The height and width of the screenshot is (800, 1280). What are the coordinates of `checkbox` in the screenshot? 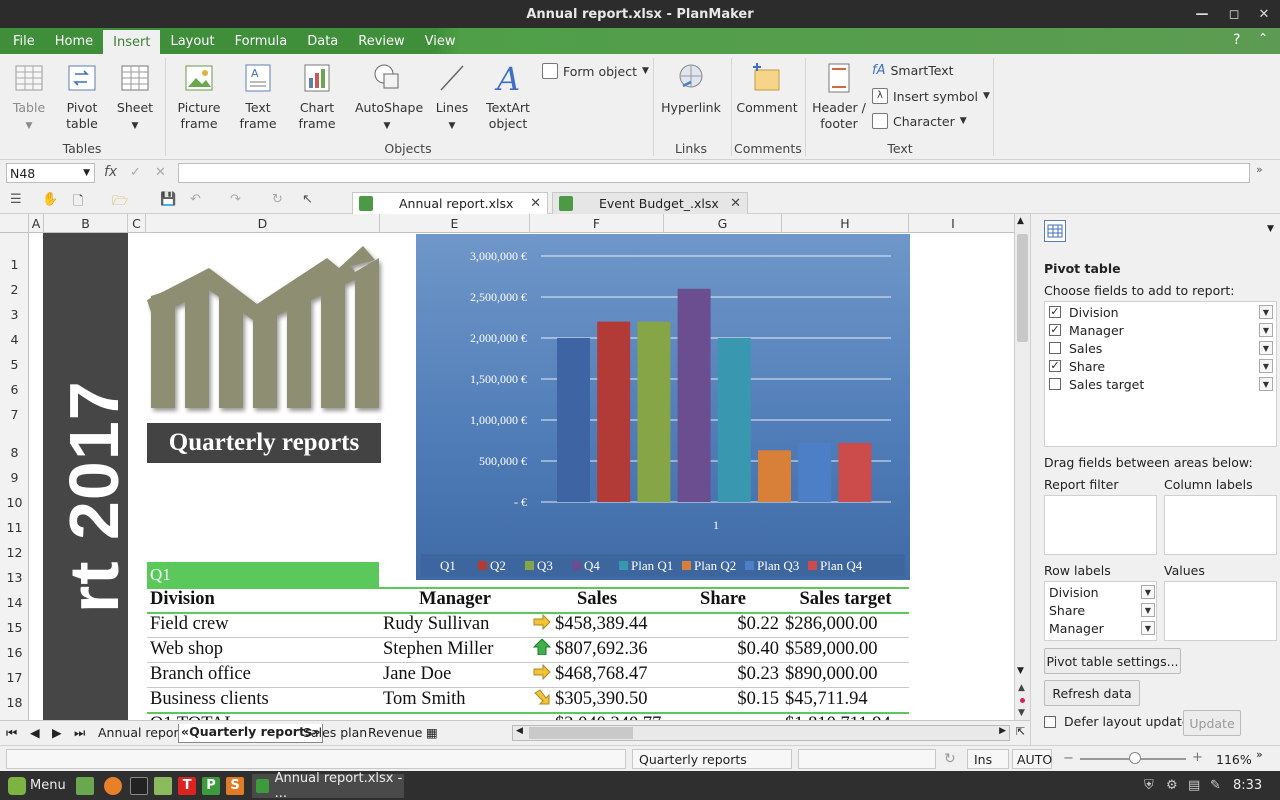 It's located at (1050, 721).